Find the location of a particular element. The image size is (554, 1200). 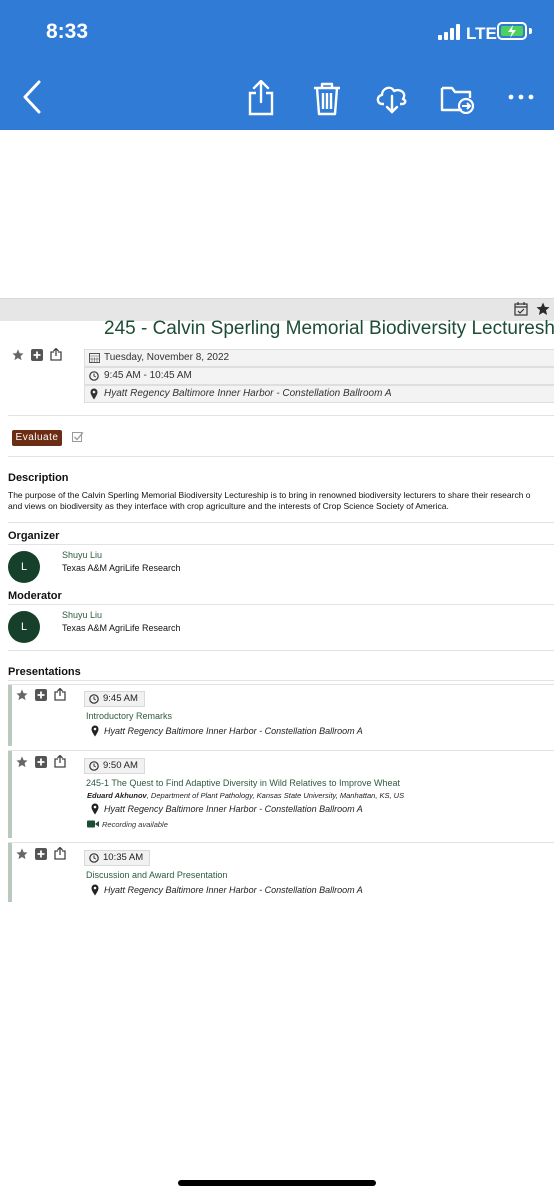

chevron-left-icon is located at coordinates (32, 97).